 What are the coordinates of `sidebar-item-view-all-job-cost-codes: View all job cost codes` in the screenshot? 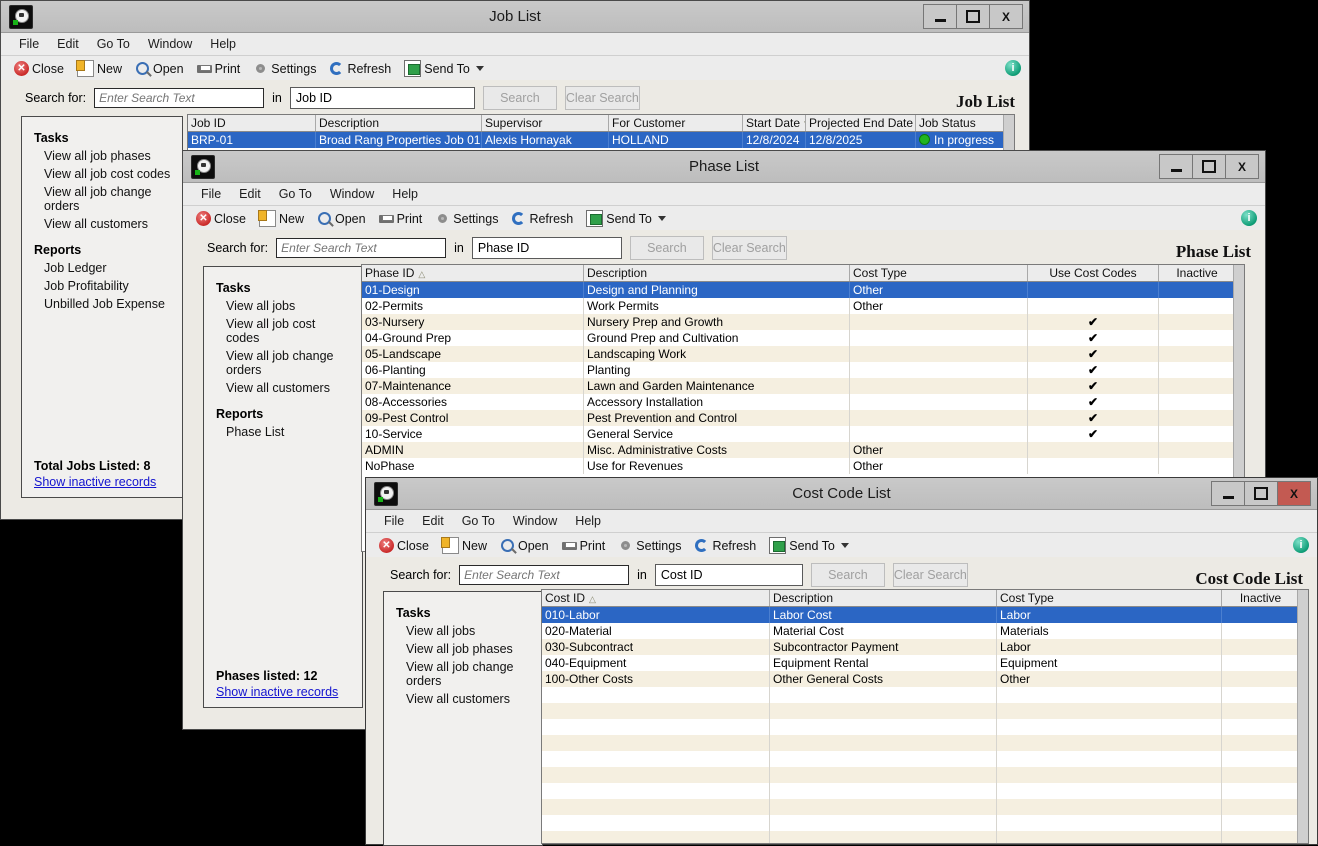 It's located at (103, 174).